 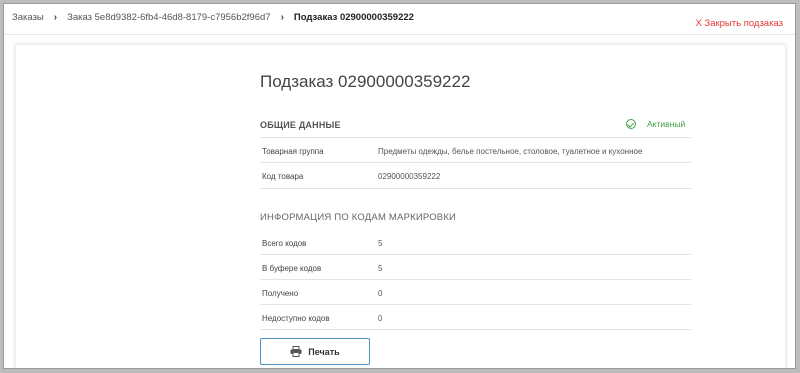 What do you see at coordinates (666, 124) in the screenshot?
I see `status-label: Активный` at bounding box center [666, 124].